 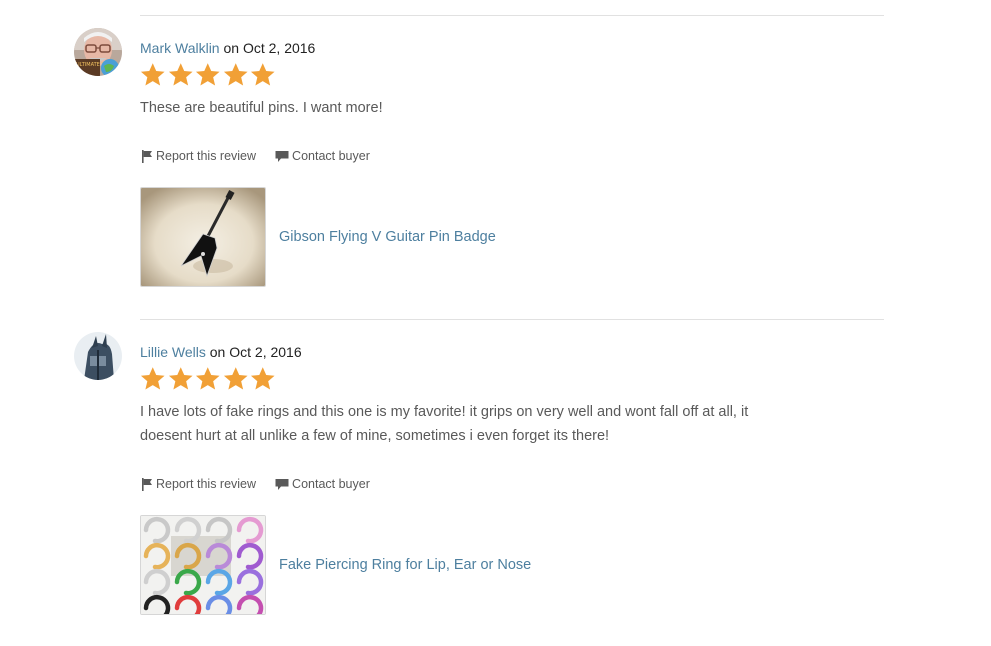 I want to click on guitar-pin-image, so click(x=203, y=237).